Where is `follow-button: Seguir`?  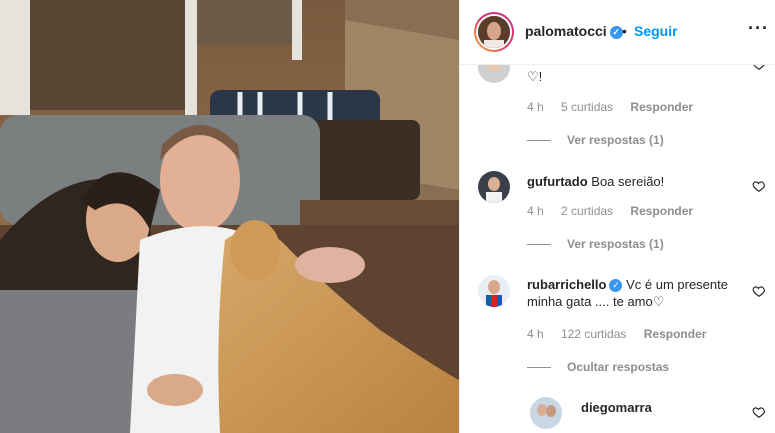 follow-button: Seguir is located at coordinates (656, 31).